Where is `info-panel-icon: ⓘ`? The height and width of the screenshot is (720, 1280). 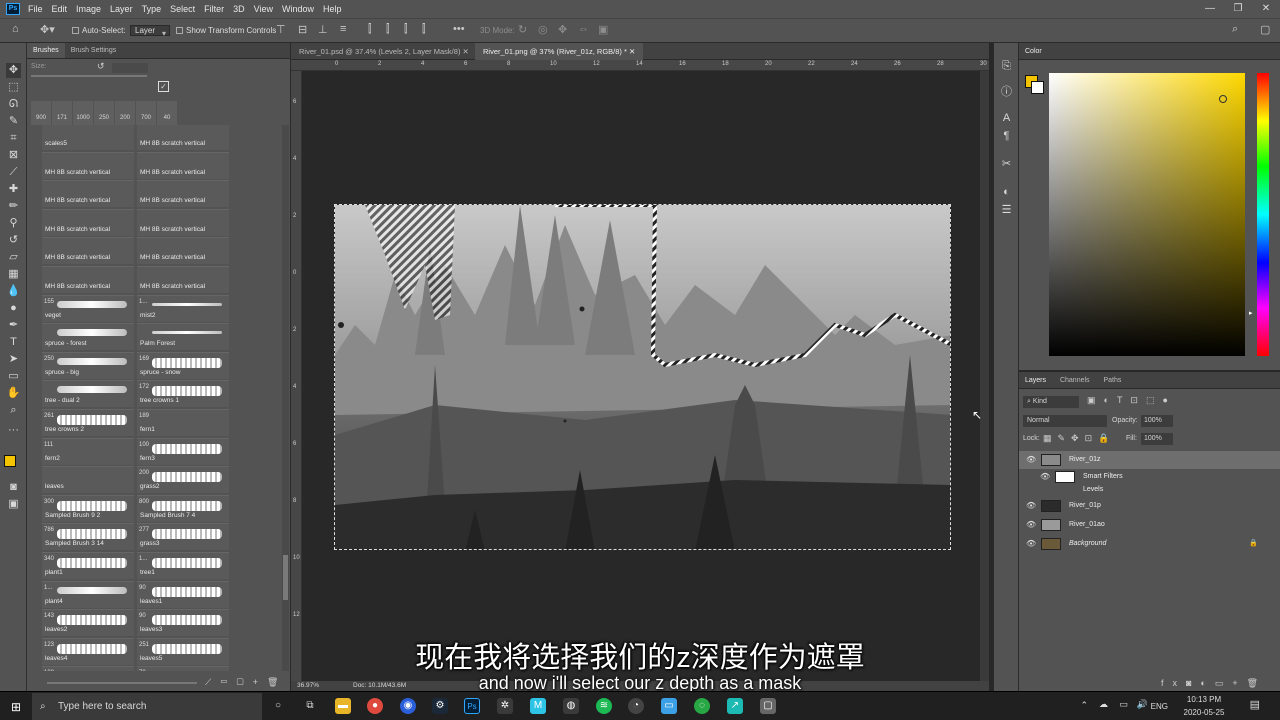 info-panel-icon: ⓘ is located at coordinates (1006, 92).